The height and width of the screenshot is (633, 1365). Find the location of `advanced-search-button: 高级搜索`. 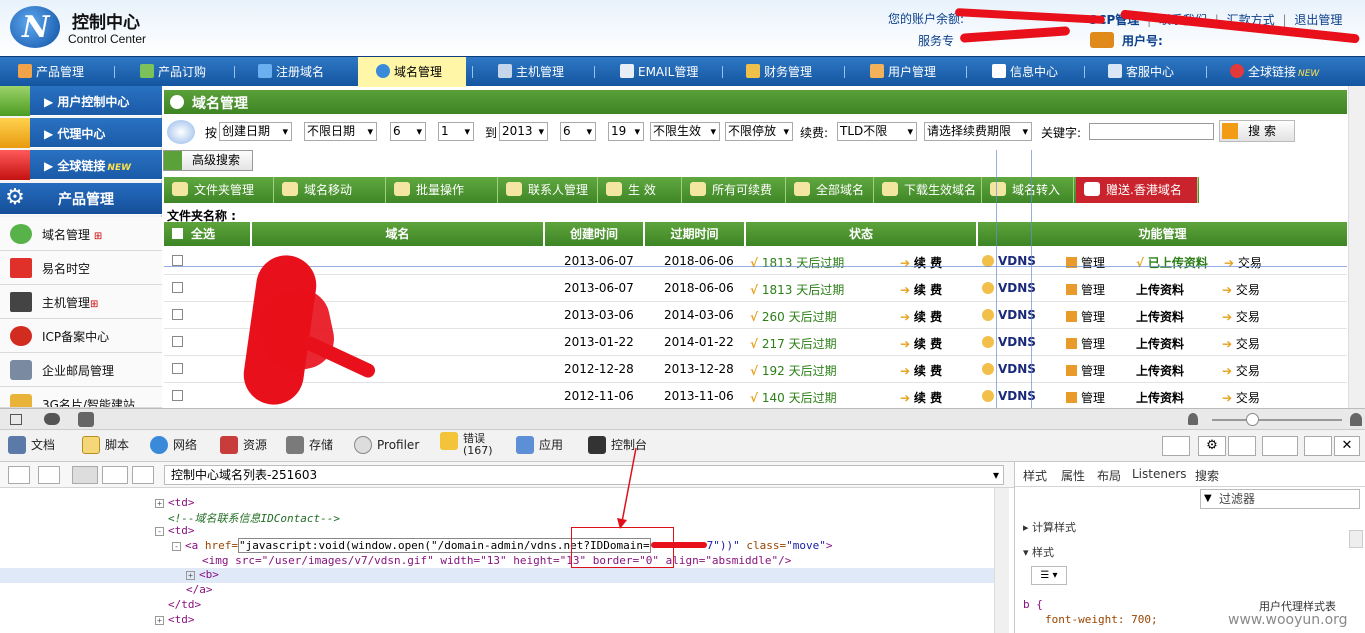

advanced-search-button: 高级搜索 is located at coordinates (208, 160).